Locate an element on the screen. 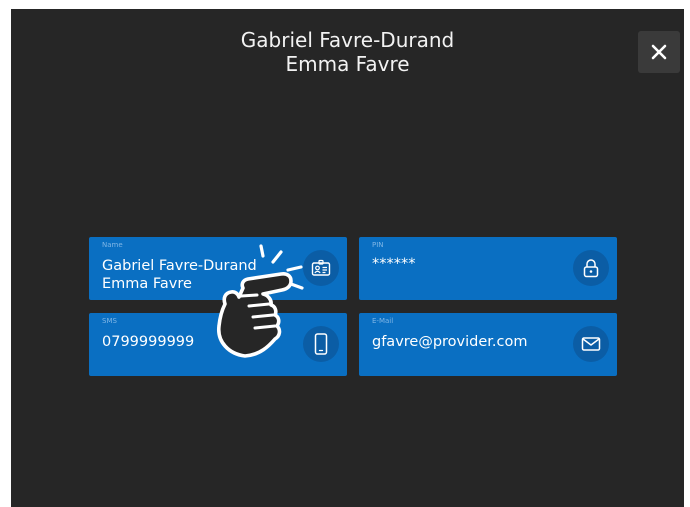  name-card: Name Gabriel Favre-Durand Emma Favre is located at coordinates (218, 268).